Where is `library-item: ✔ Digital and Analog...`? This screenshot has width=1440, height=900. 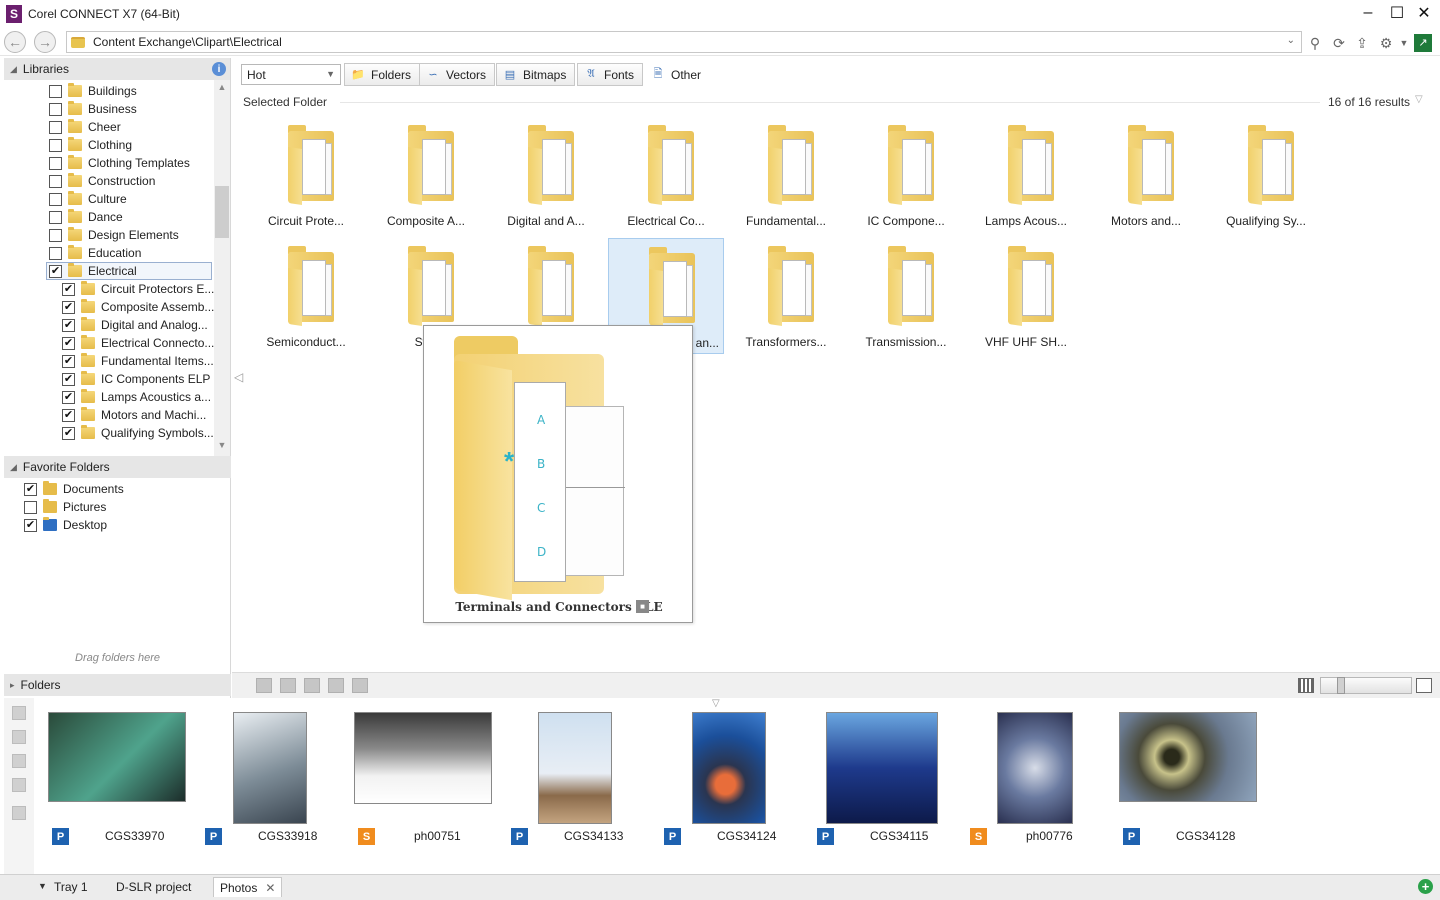
library-item: ✔ Digital and Analog... is located at coordinates (117, 325).